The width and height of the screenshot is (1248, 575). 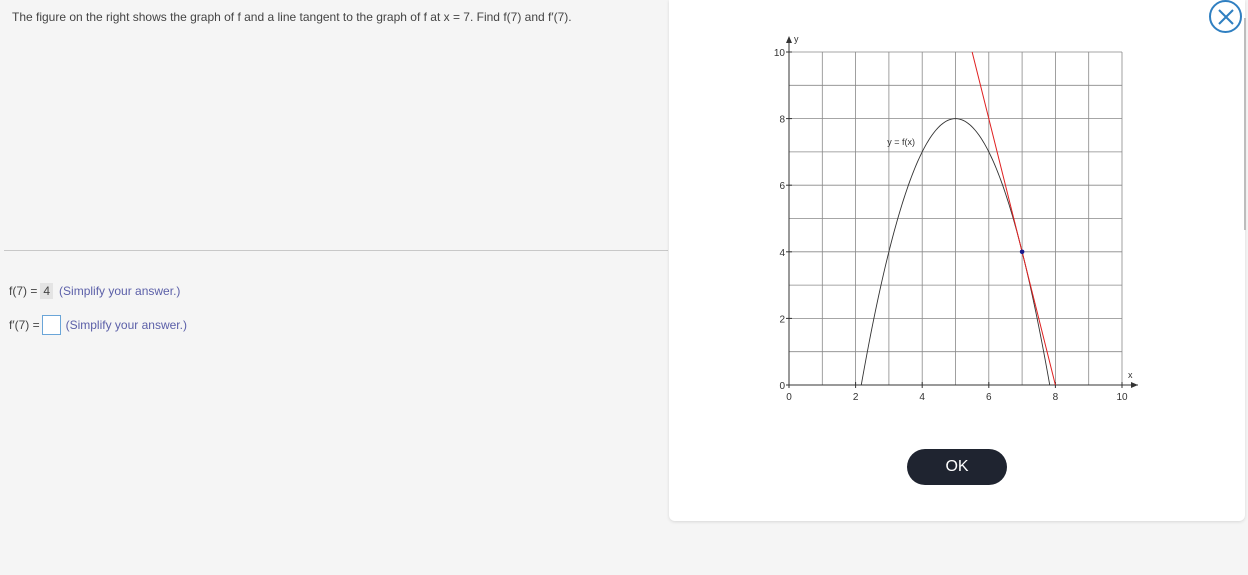 What do you see at coordinates (1056, 397) in the screenshot?
I see `x-tick-label: 8` at bounding box center [1056, 397].